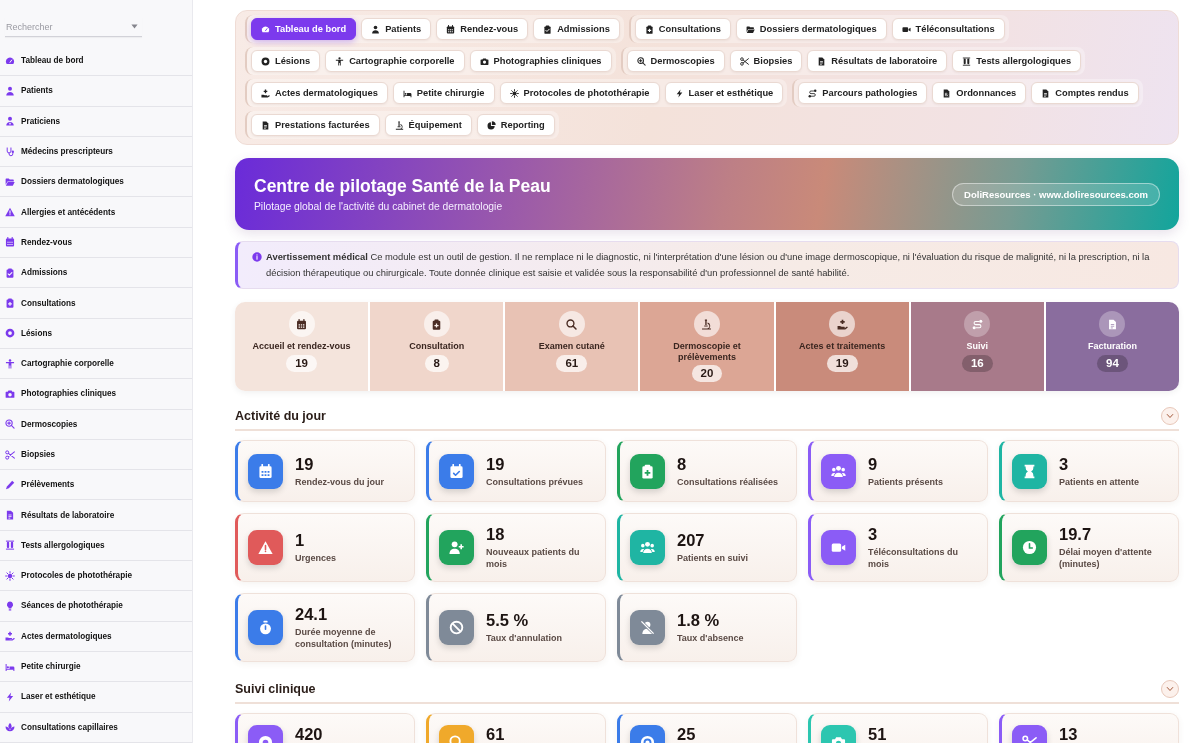 The height and width of the screenshot is (743, 1200). I want to click on tab: Équipement, so click(428, 125).